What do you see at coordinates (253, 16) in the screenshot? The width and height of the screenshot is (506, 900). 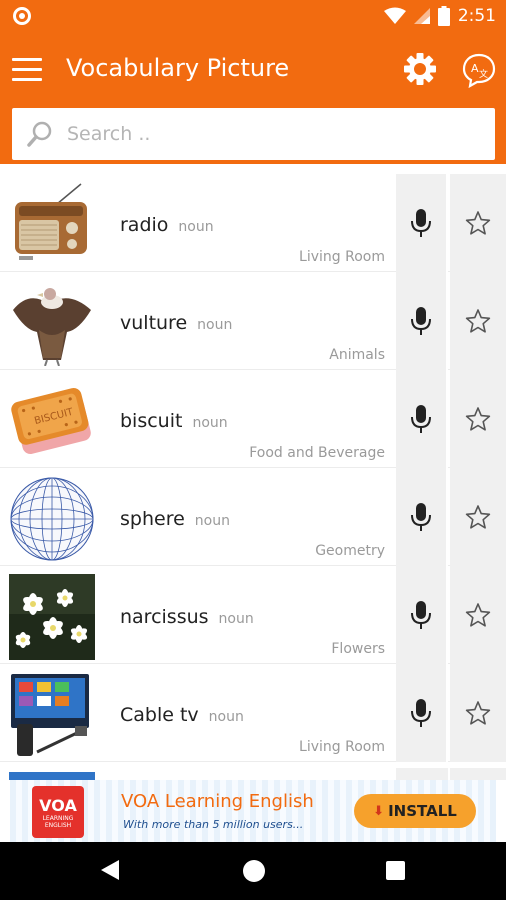 I see `status-bar: 2:51` at bounding box center [253, 16].